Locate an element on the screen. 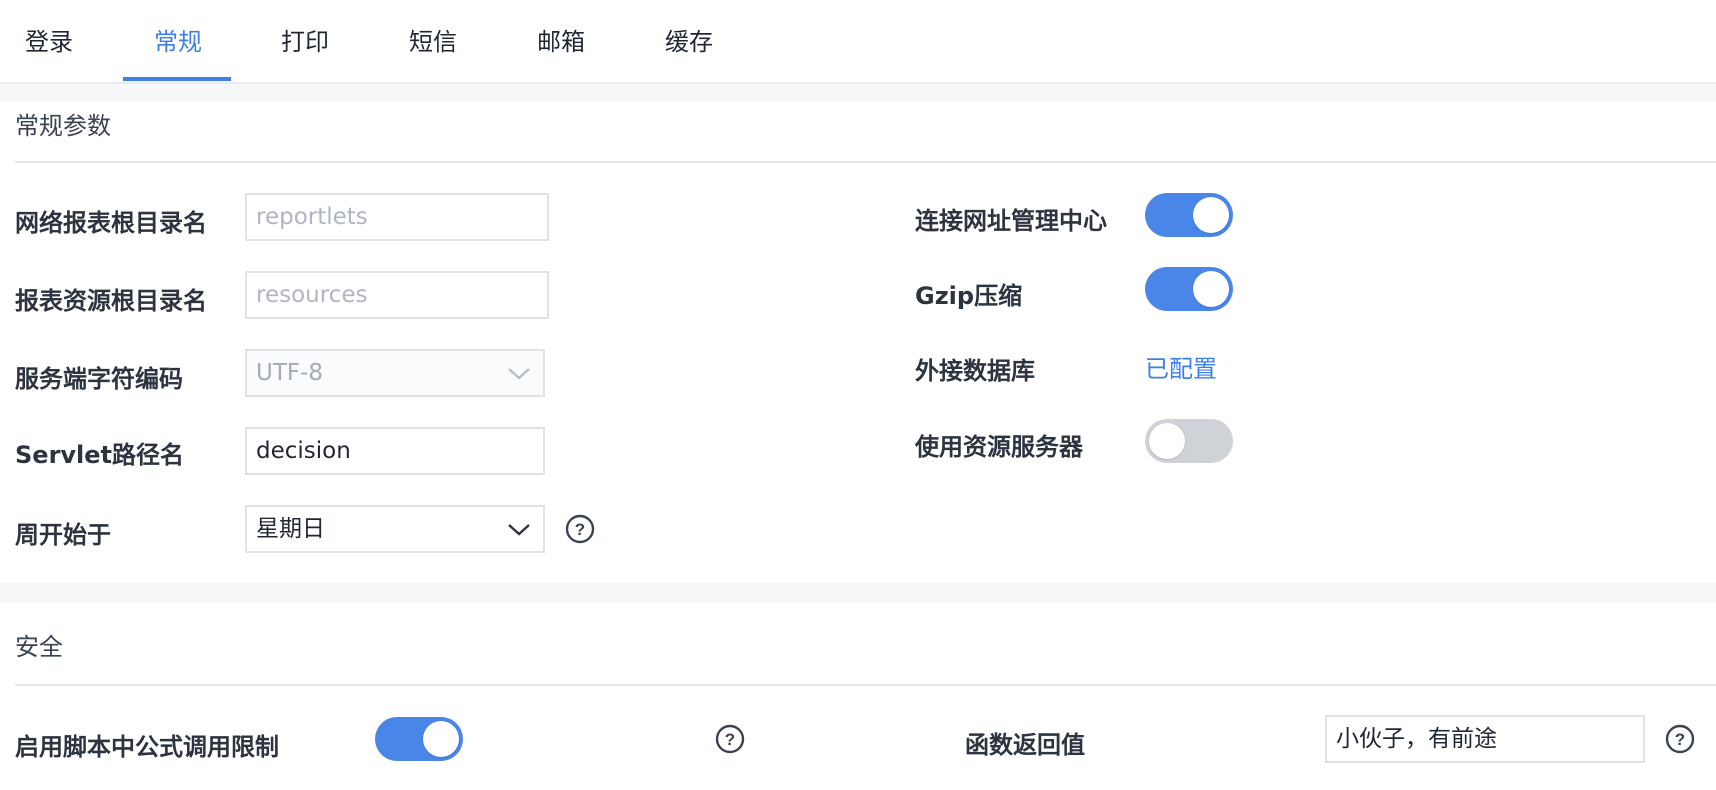 The image size is (1716, 790). tab-general: 常规 is located at coordinates (178, 42).